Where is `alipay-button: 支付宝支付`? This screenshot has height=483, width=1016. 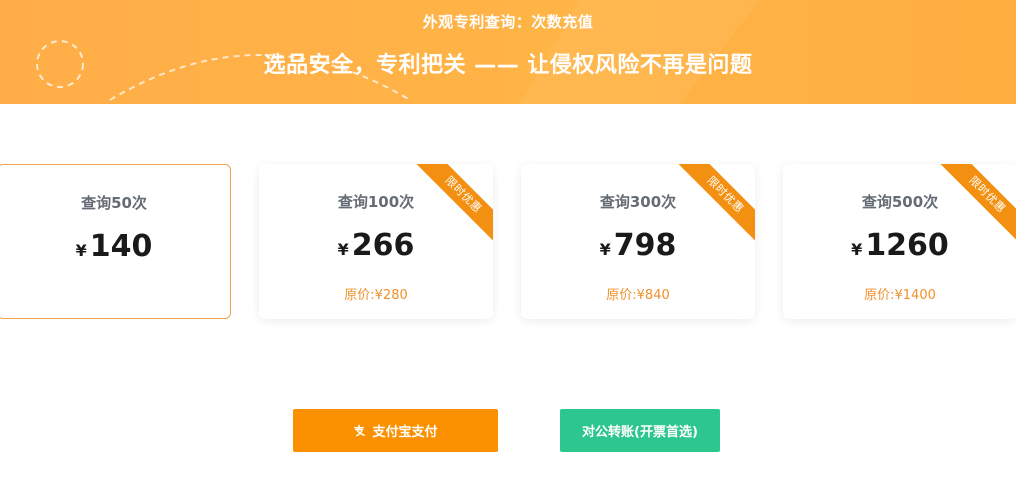 alipay-button: 支付宝支付 is located at coordinates (395, 430).